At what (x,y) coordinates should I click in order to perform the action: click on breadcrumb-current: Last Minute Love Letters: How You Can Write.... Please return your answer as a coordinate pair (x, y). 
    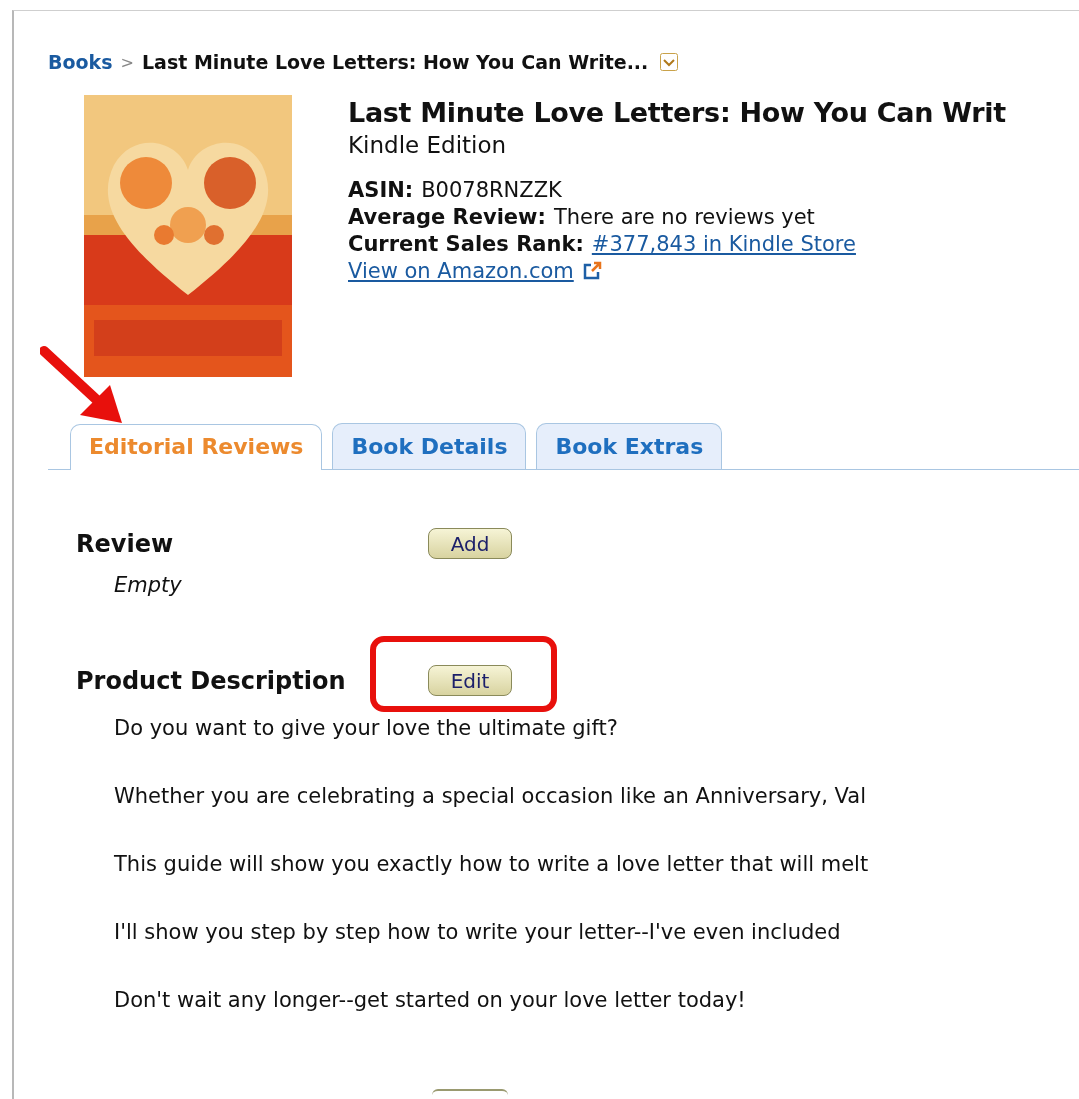
    Looking at the image, I should click on (395, 62).